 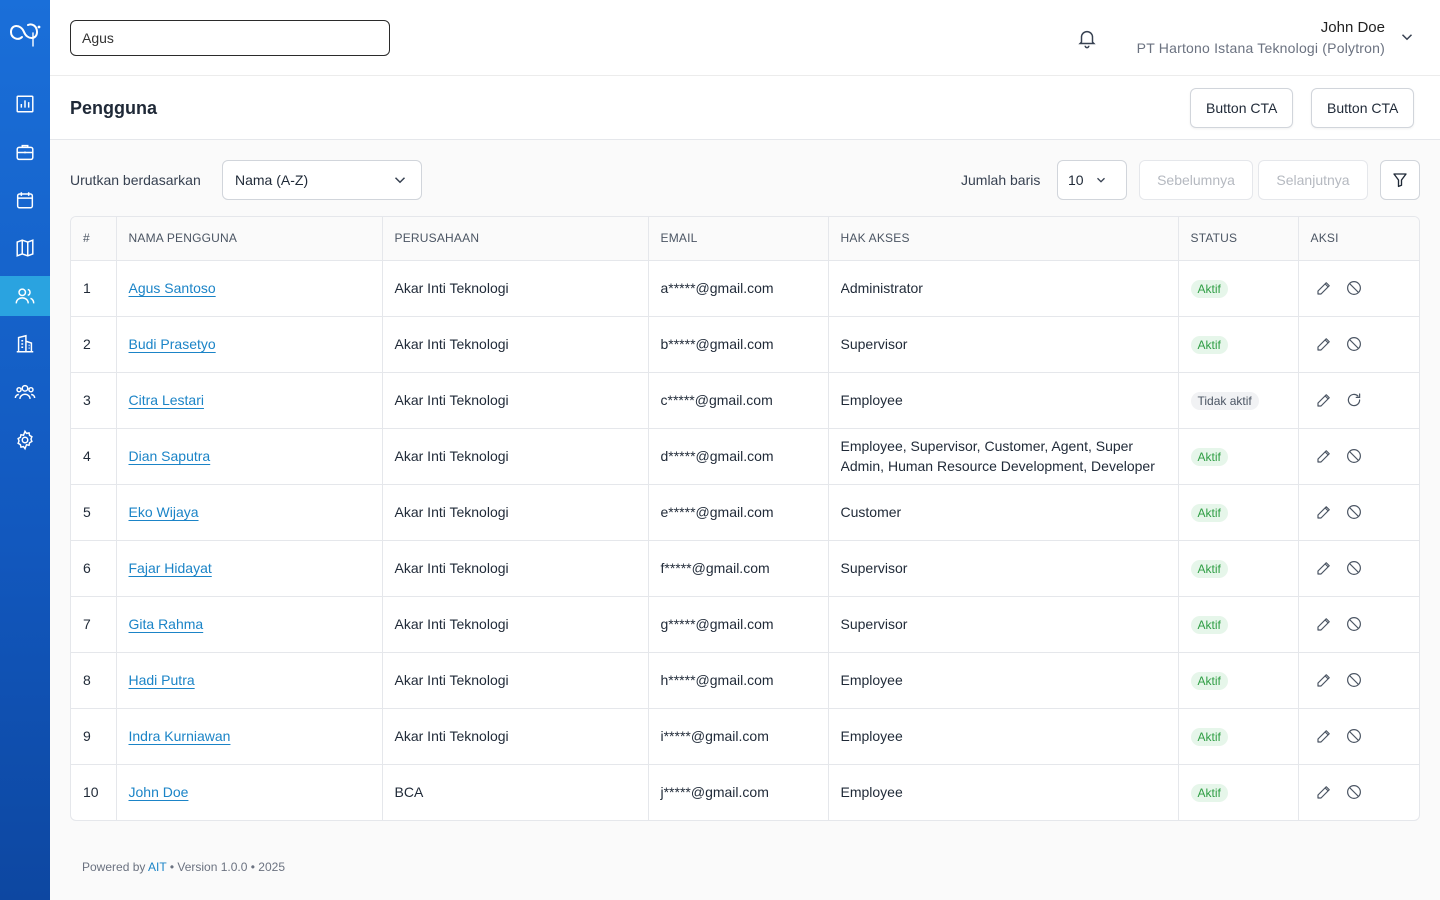 What do you see at coordinates (272, 180) in the screenshot?
I see `sort-value: Nama (A-Z)` at bounding box center [272, 180].